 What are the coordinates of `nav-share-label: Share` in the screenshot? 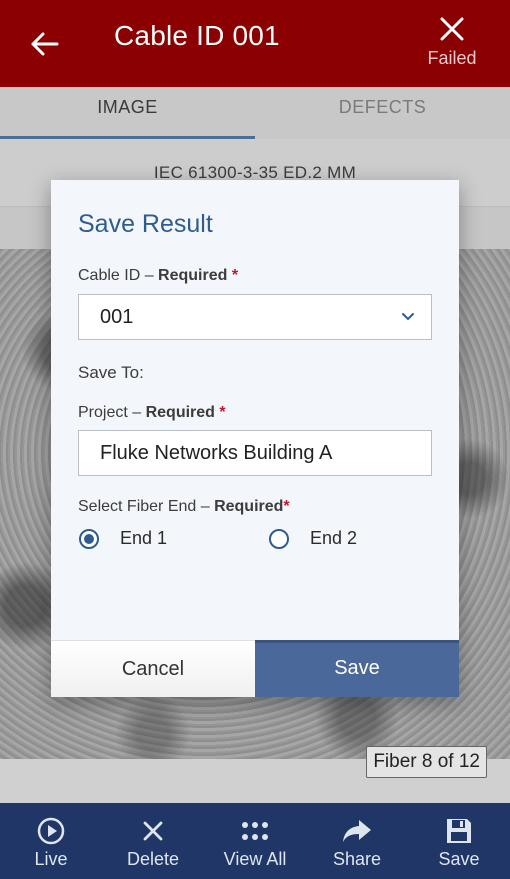 It's located at (357, 859).